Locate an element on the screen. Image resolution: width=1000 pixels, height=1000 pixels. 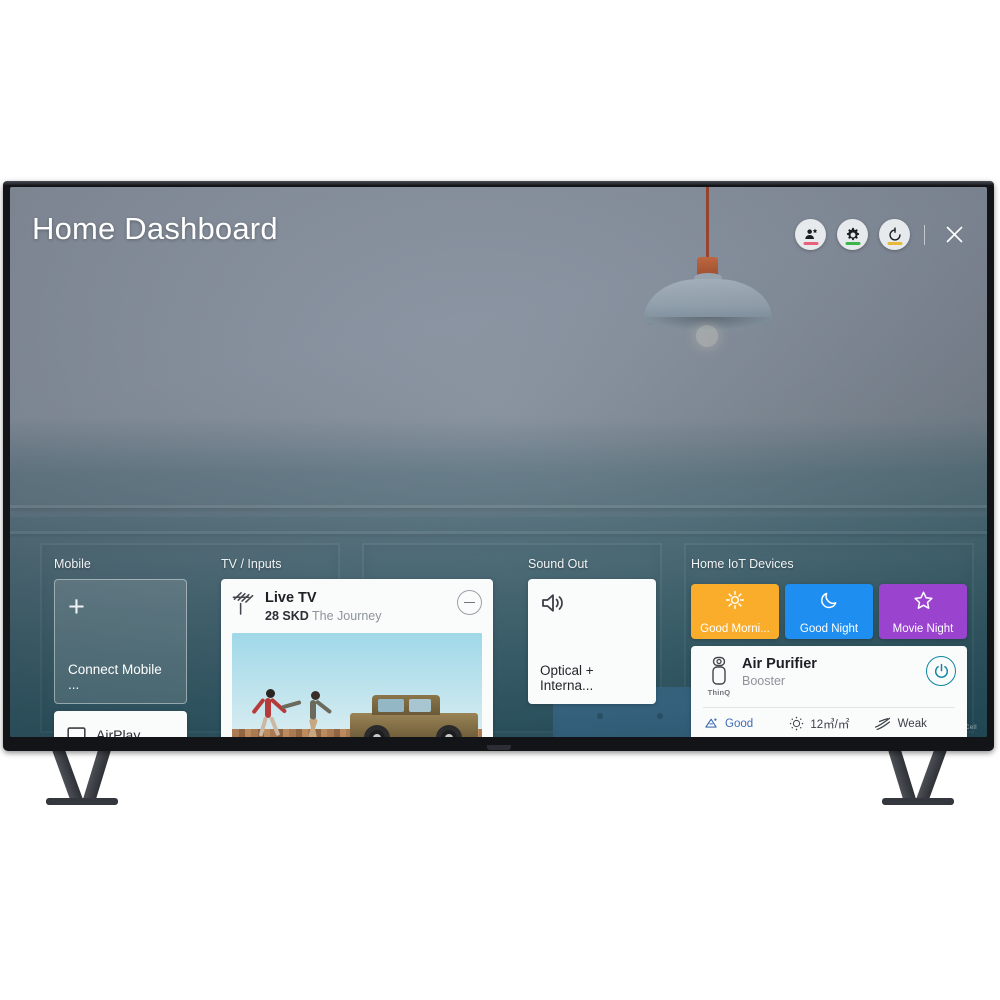
wind-icon is located at coordinates (882, 724).